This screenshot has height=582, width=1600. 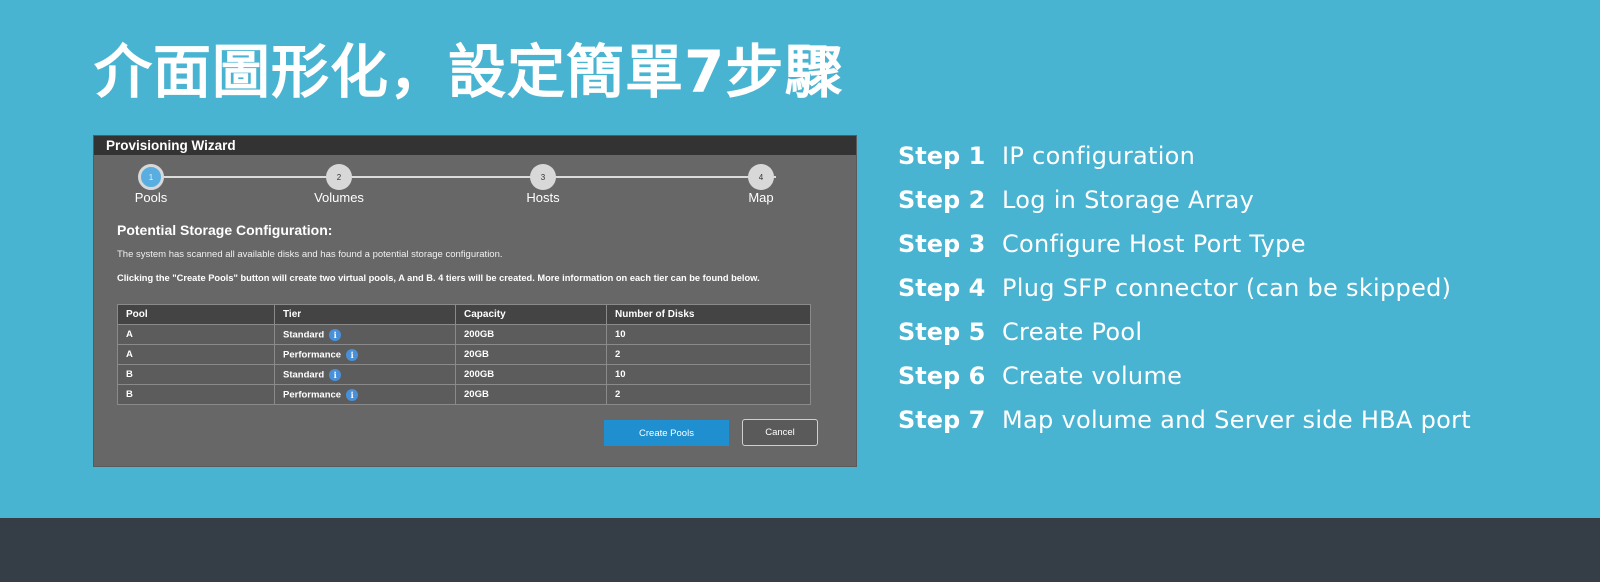 What do you see at coordinates (780, 432) in the screenshot?
I see `cancel-button: Cancel` at bounding box center [780, 432].